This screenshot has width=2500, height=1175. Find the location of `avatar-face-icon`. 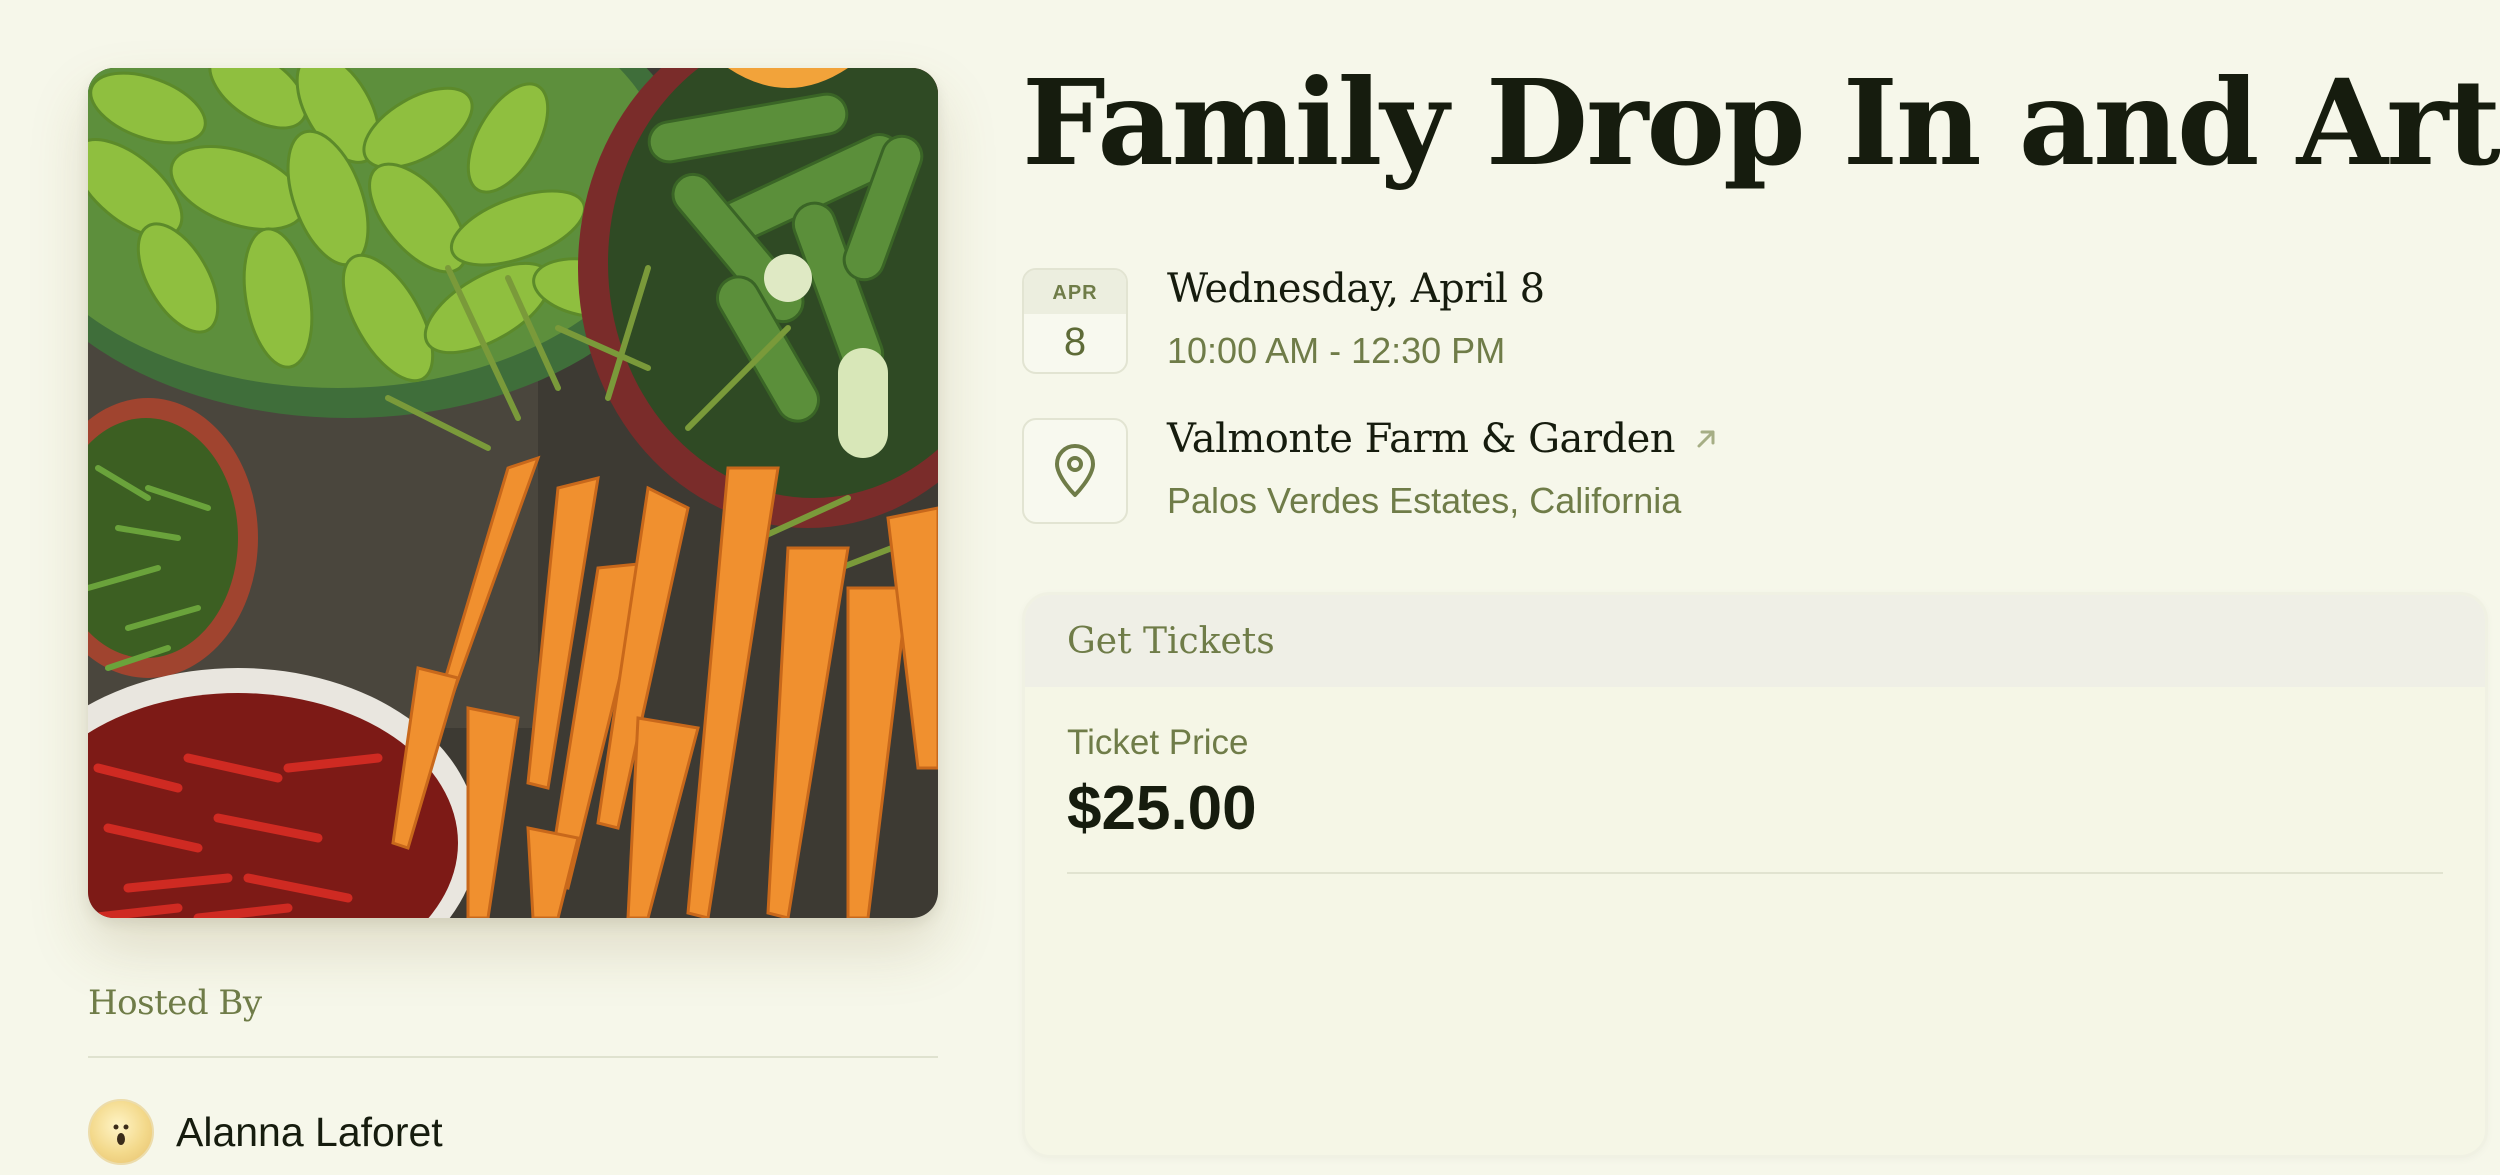

avatar-face-icon is located at coordinates (121, 1134).